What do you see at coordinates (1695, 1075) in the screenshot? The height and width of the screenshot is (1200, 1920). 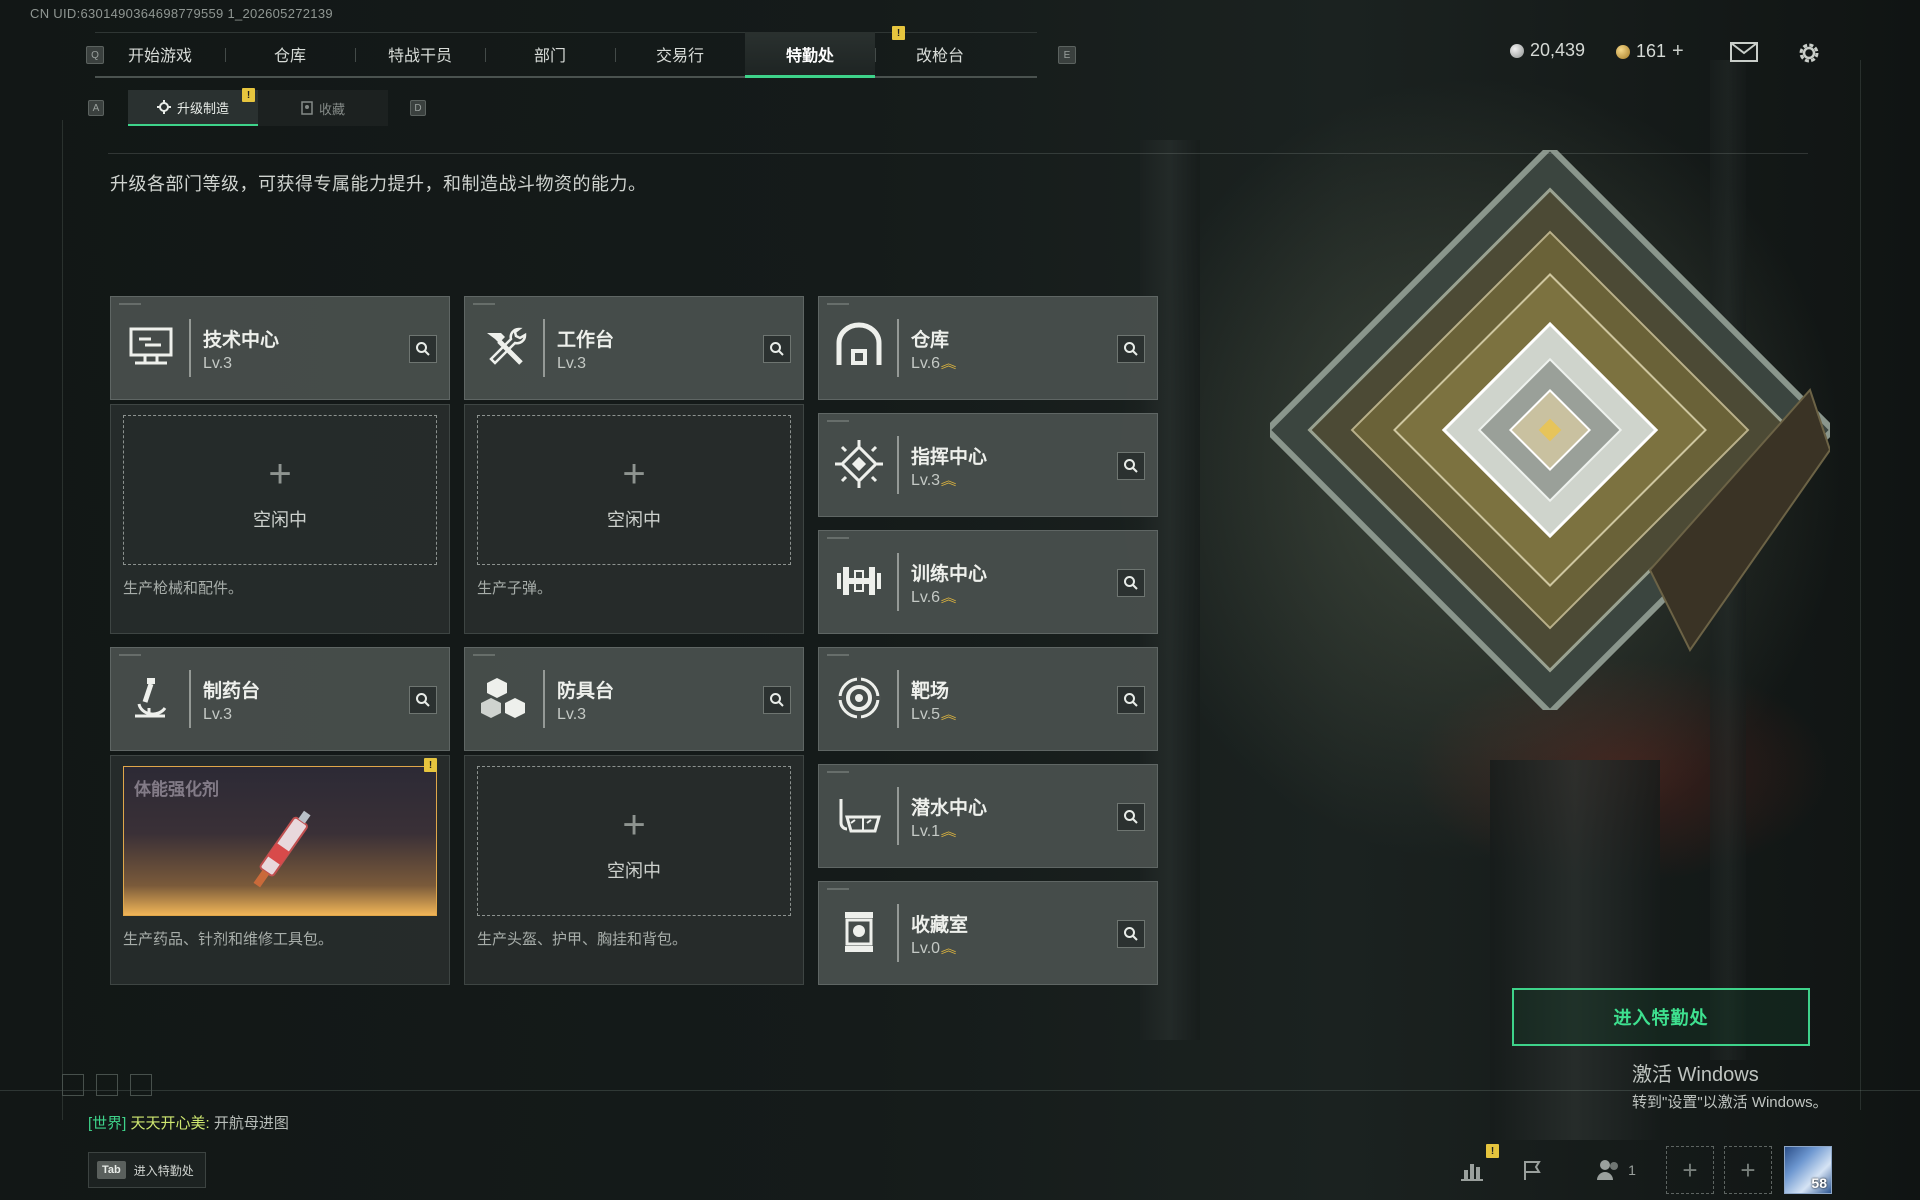 I see `windows-activation-title: 激活 Windows` at bounding box center [1695, 1075].